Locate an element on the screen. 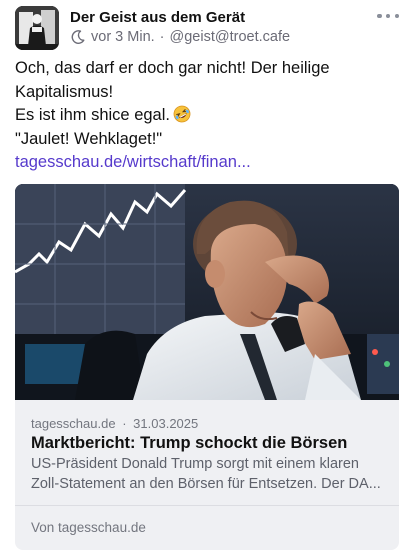  post-text-line: Es ist ihm shice egal. is located at coordinates (207, 116).